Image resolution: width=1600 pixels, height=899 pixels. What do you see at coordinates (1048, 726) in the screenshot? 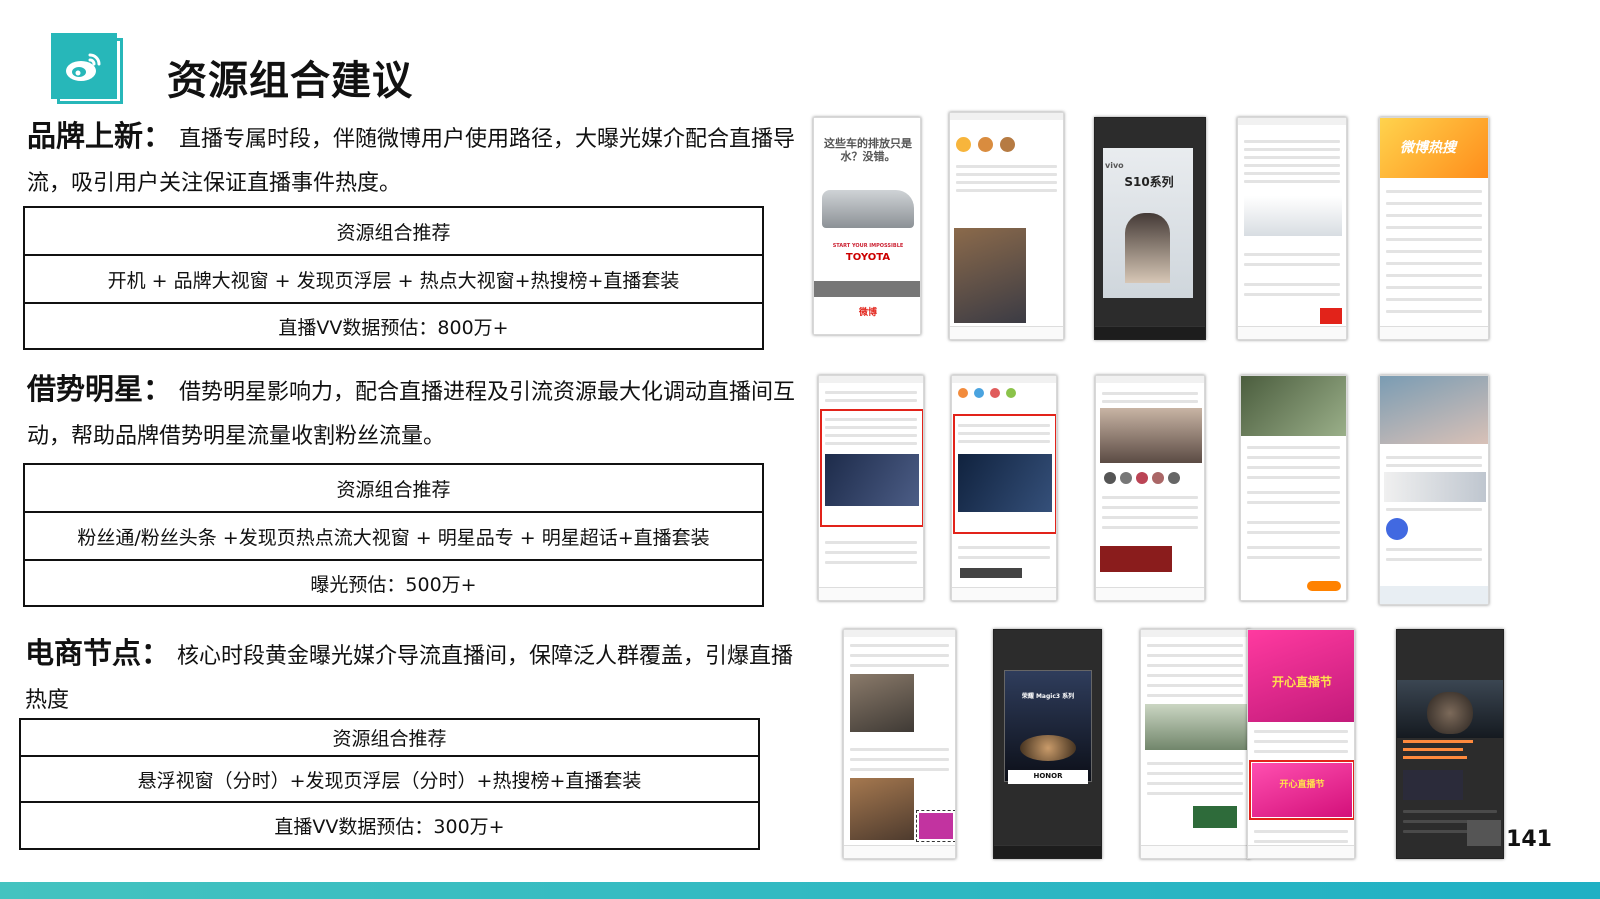
I see `honor-ad-card` at bounding box center [1048, 726].